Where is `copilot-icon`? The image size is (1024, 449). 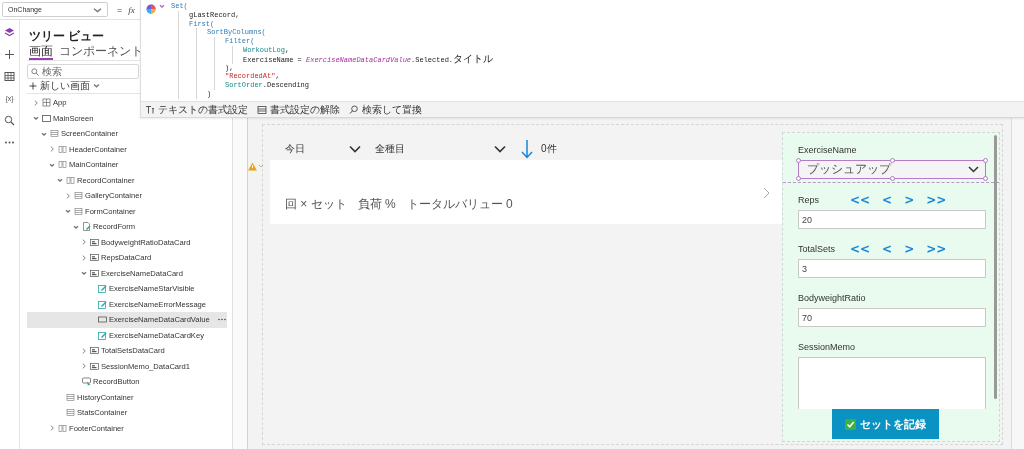 copilot-icon is located at coordinates (151, 9).